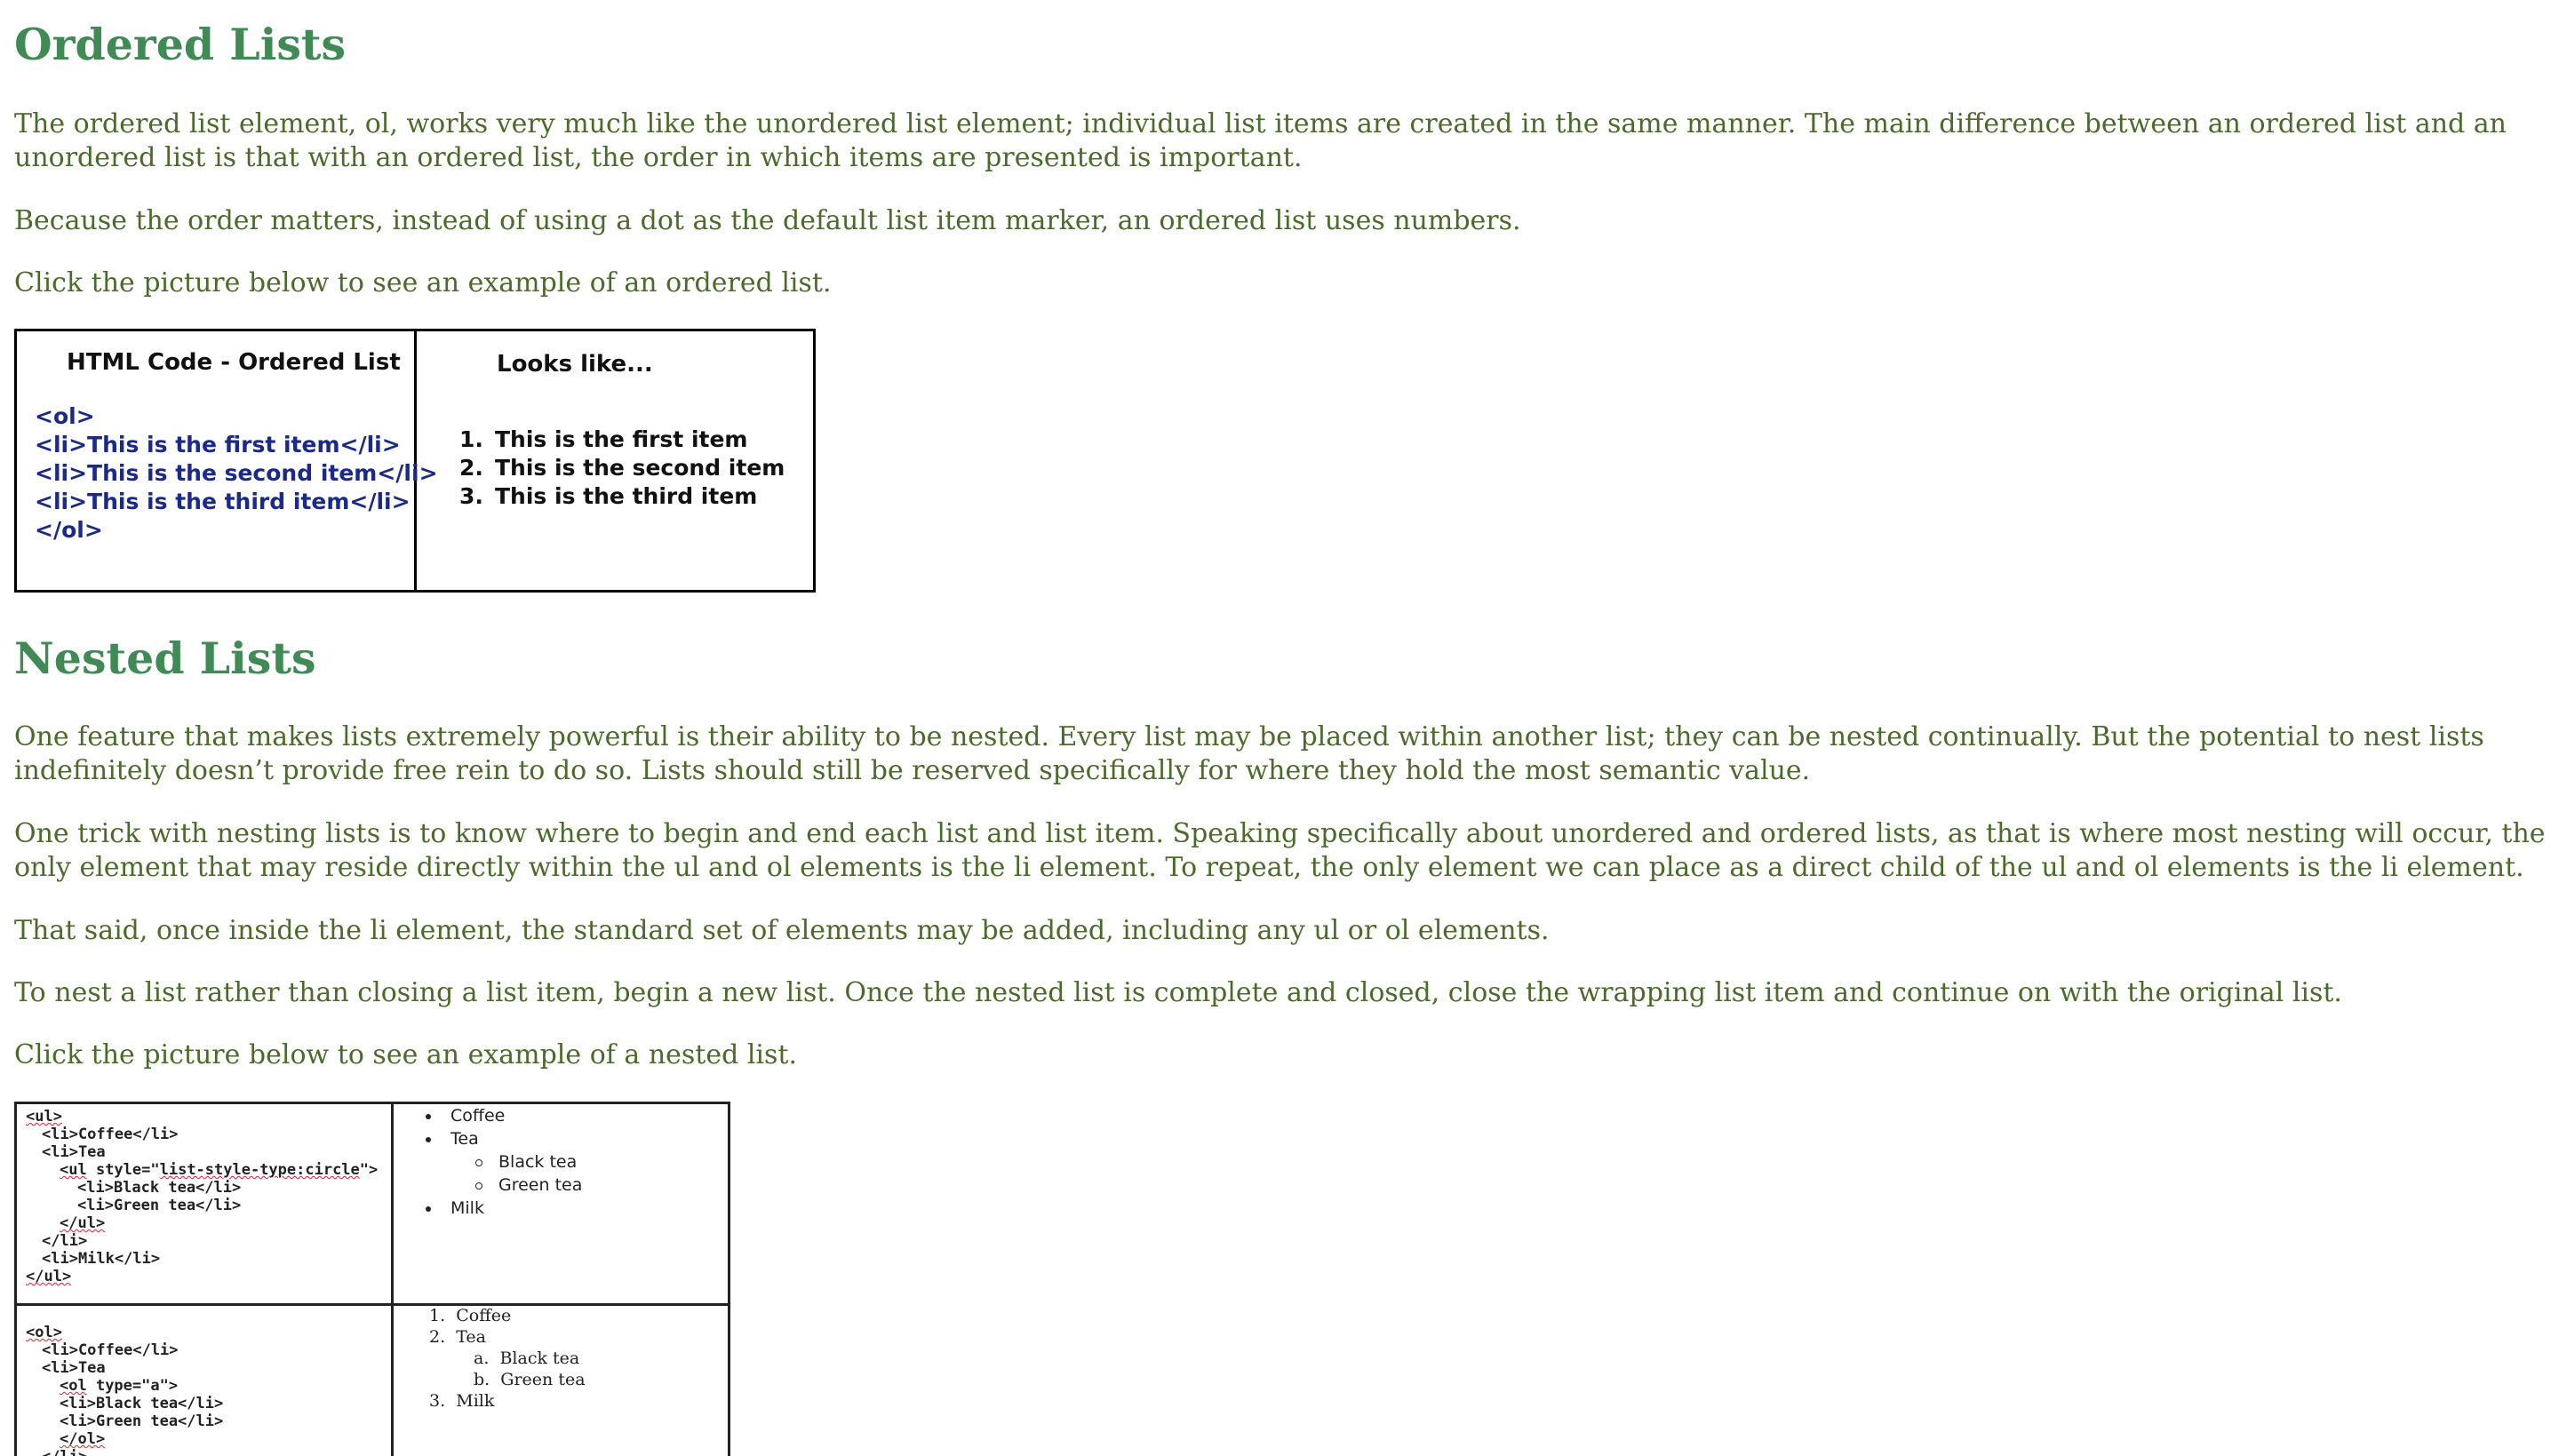 Image resolution: width=2559 pixels, height=1456 pixels. Describe the element at coordinates (120, 1386) in the screenshot. I see `code-line: <ol type="a">` at that location.